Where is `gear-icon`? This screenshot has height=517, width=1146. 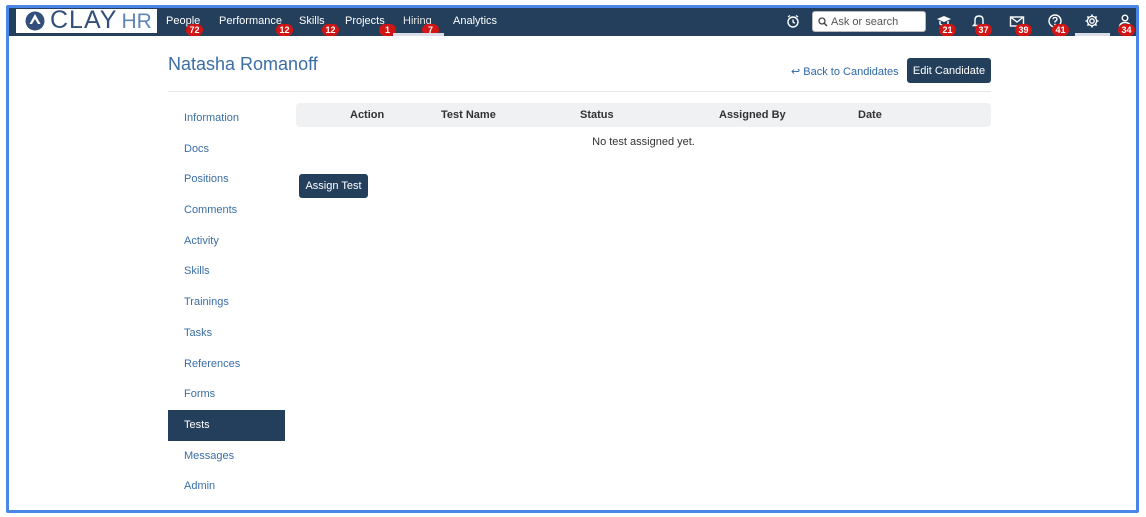
gear-icon is located at coordinates (1092, 21).